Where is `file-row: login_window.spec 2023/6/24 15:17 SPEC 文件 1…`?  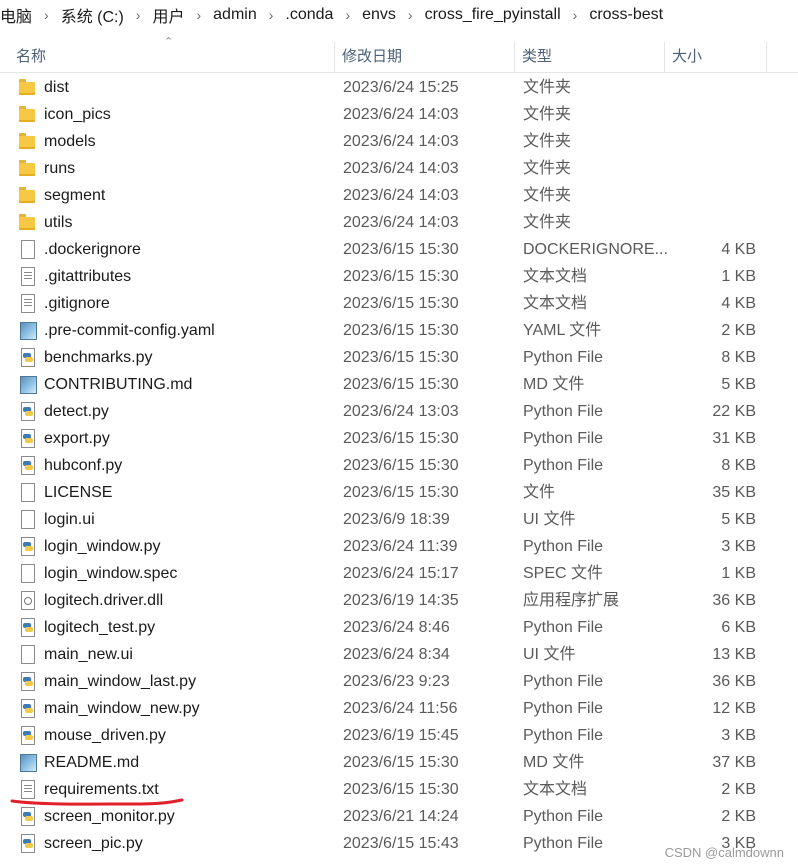 file-row: login_window.spec 2023/6/24 15:17 SPEC 文件 1… is located at coordinates (399, 573).